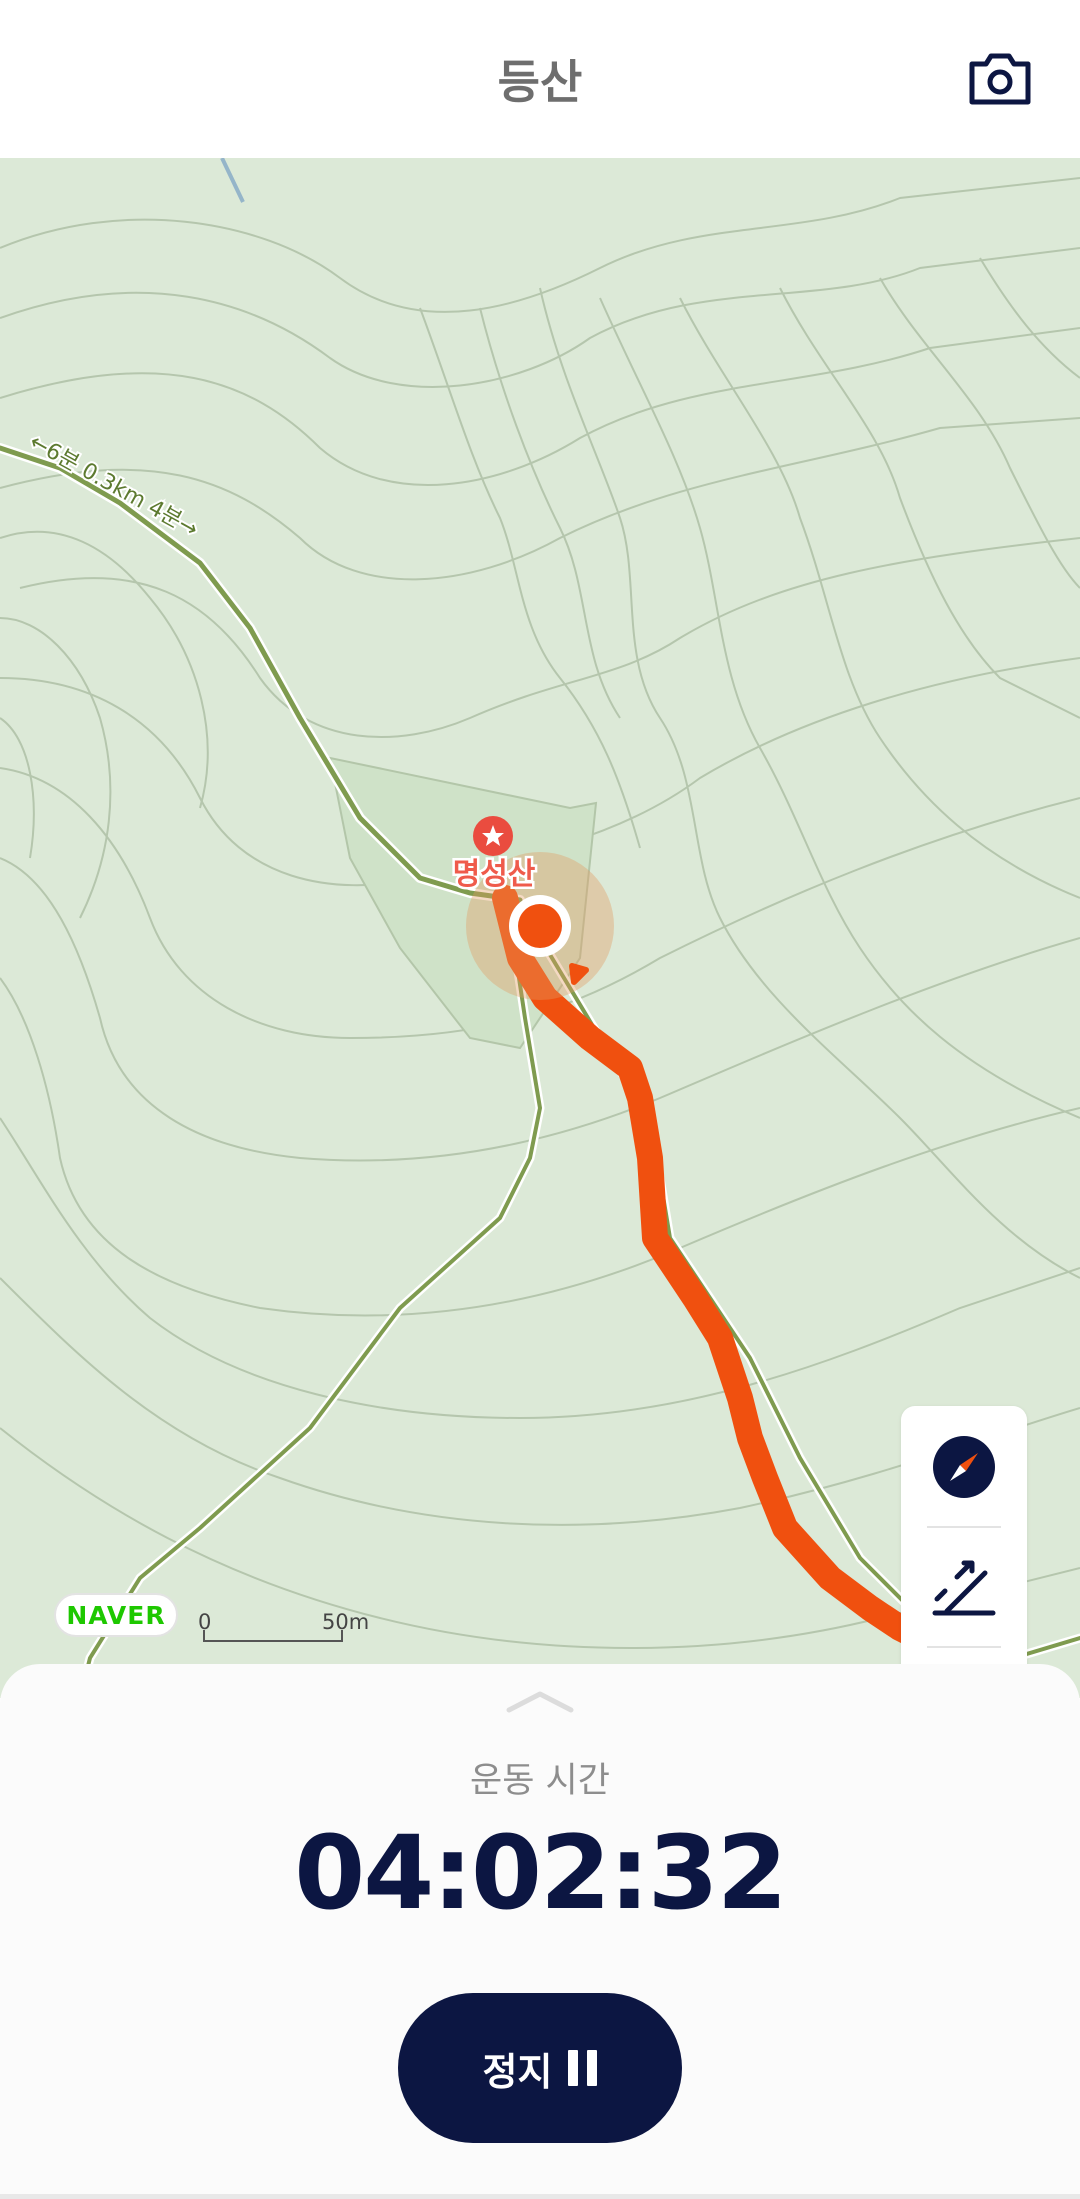  I want to click on current-location-dot, so click(540, 926).